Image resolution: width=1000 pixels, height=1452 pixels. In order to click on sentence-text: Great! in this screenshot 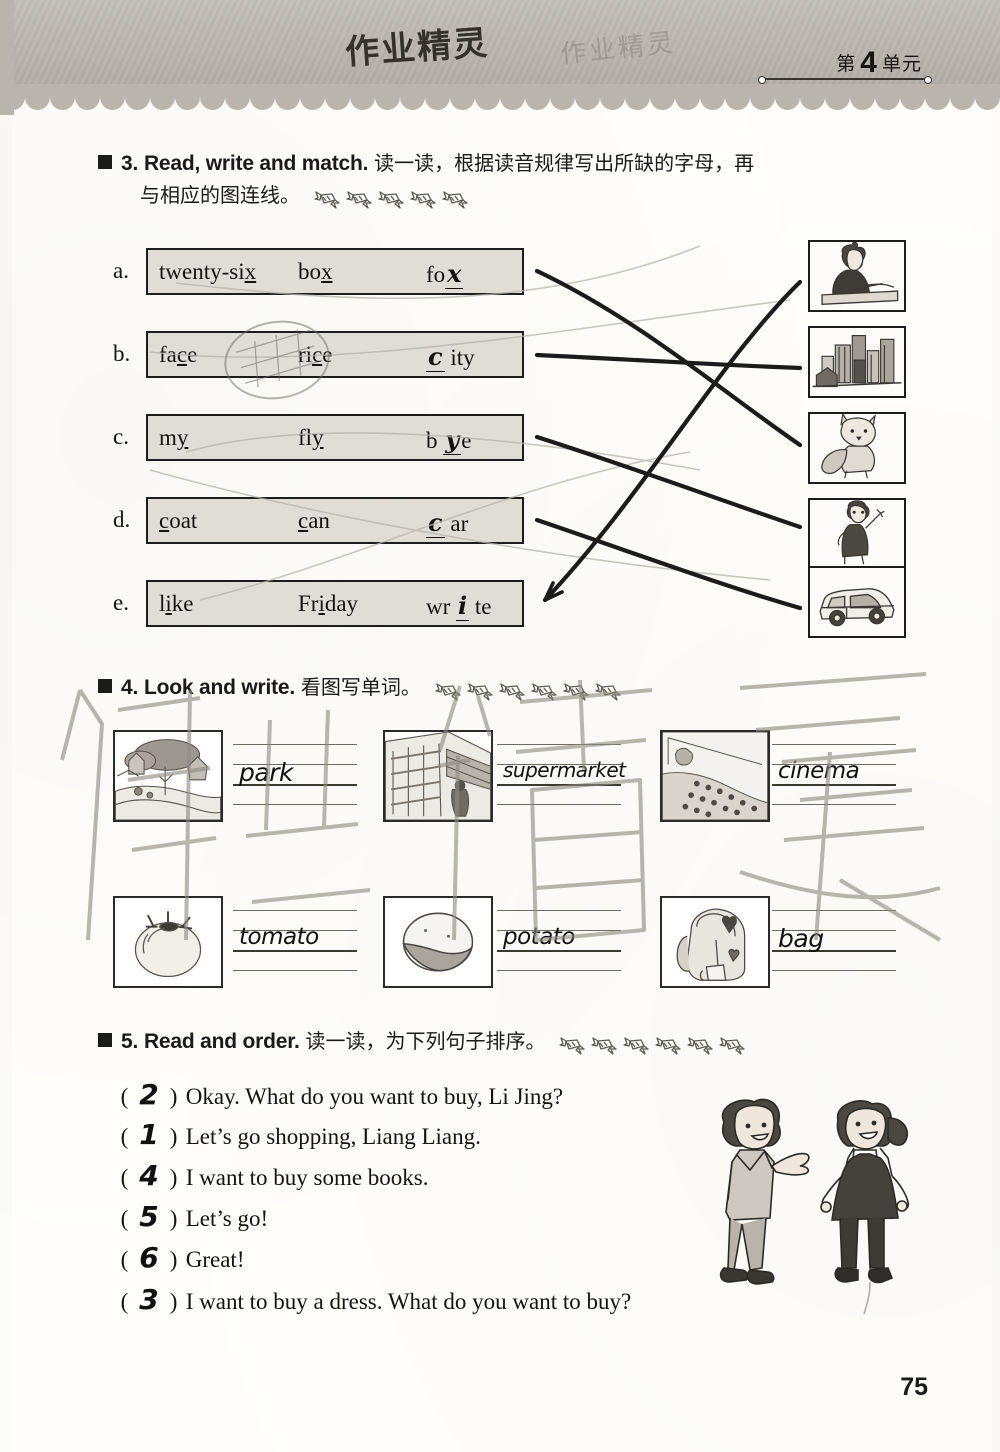, I will do `click(215, 1259)`.